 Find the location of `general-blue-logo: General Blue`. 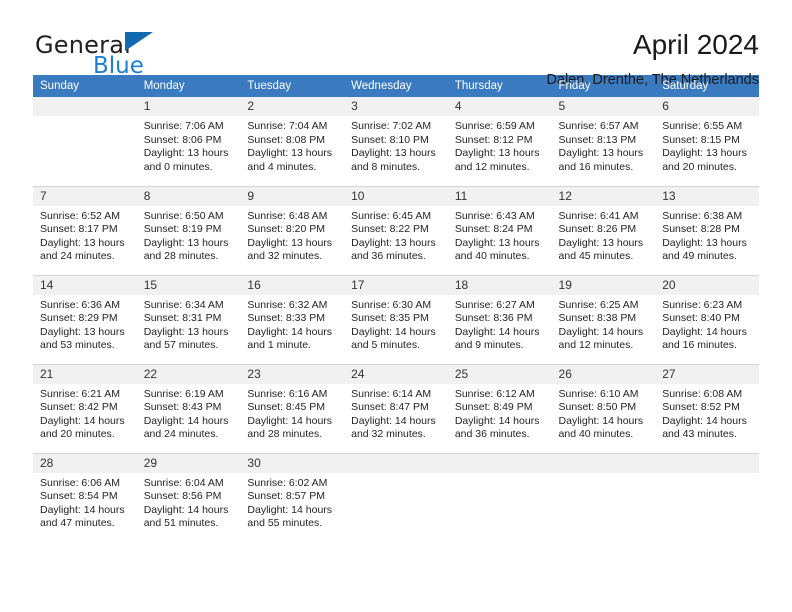

general-blue-logo: General Blue is located at coordinates (118, 54).